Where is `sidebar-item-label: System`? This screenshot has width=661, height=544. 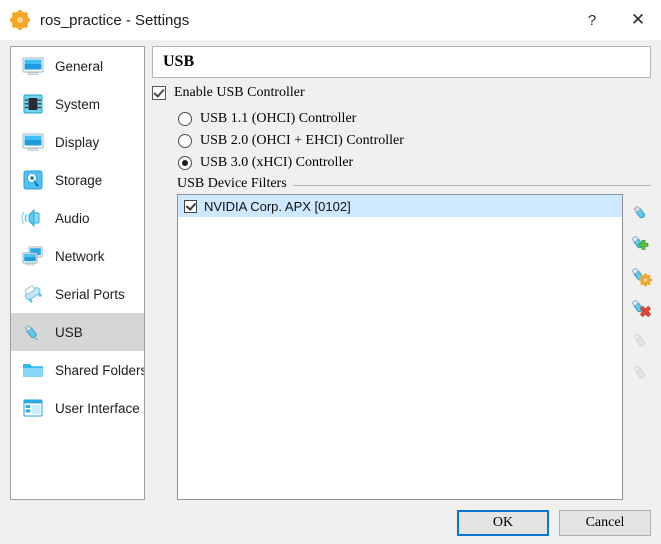
sidebar-item-label: System is located at coordinates (78, 104).